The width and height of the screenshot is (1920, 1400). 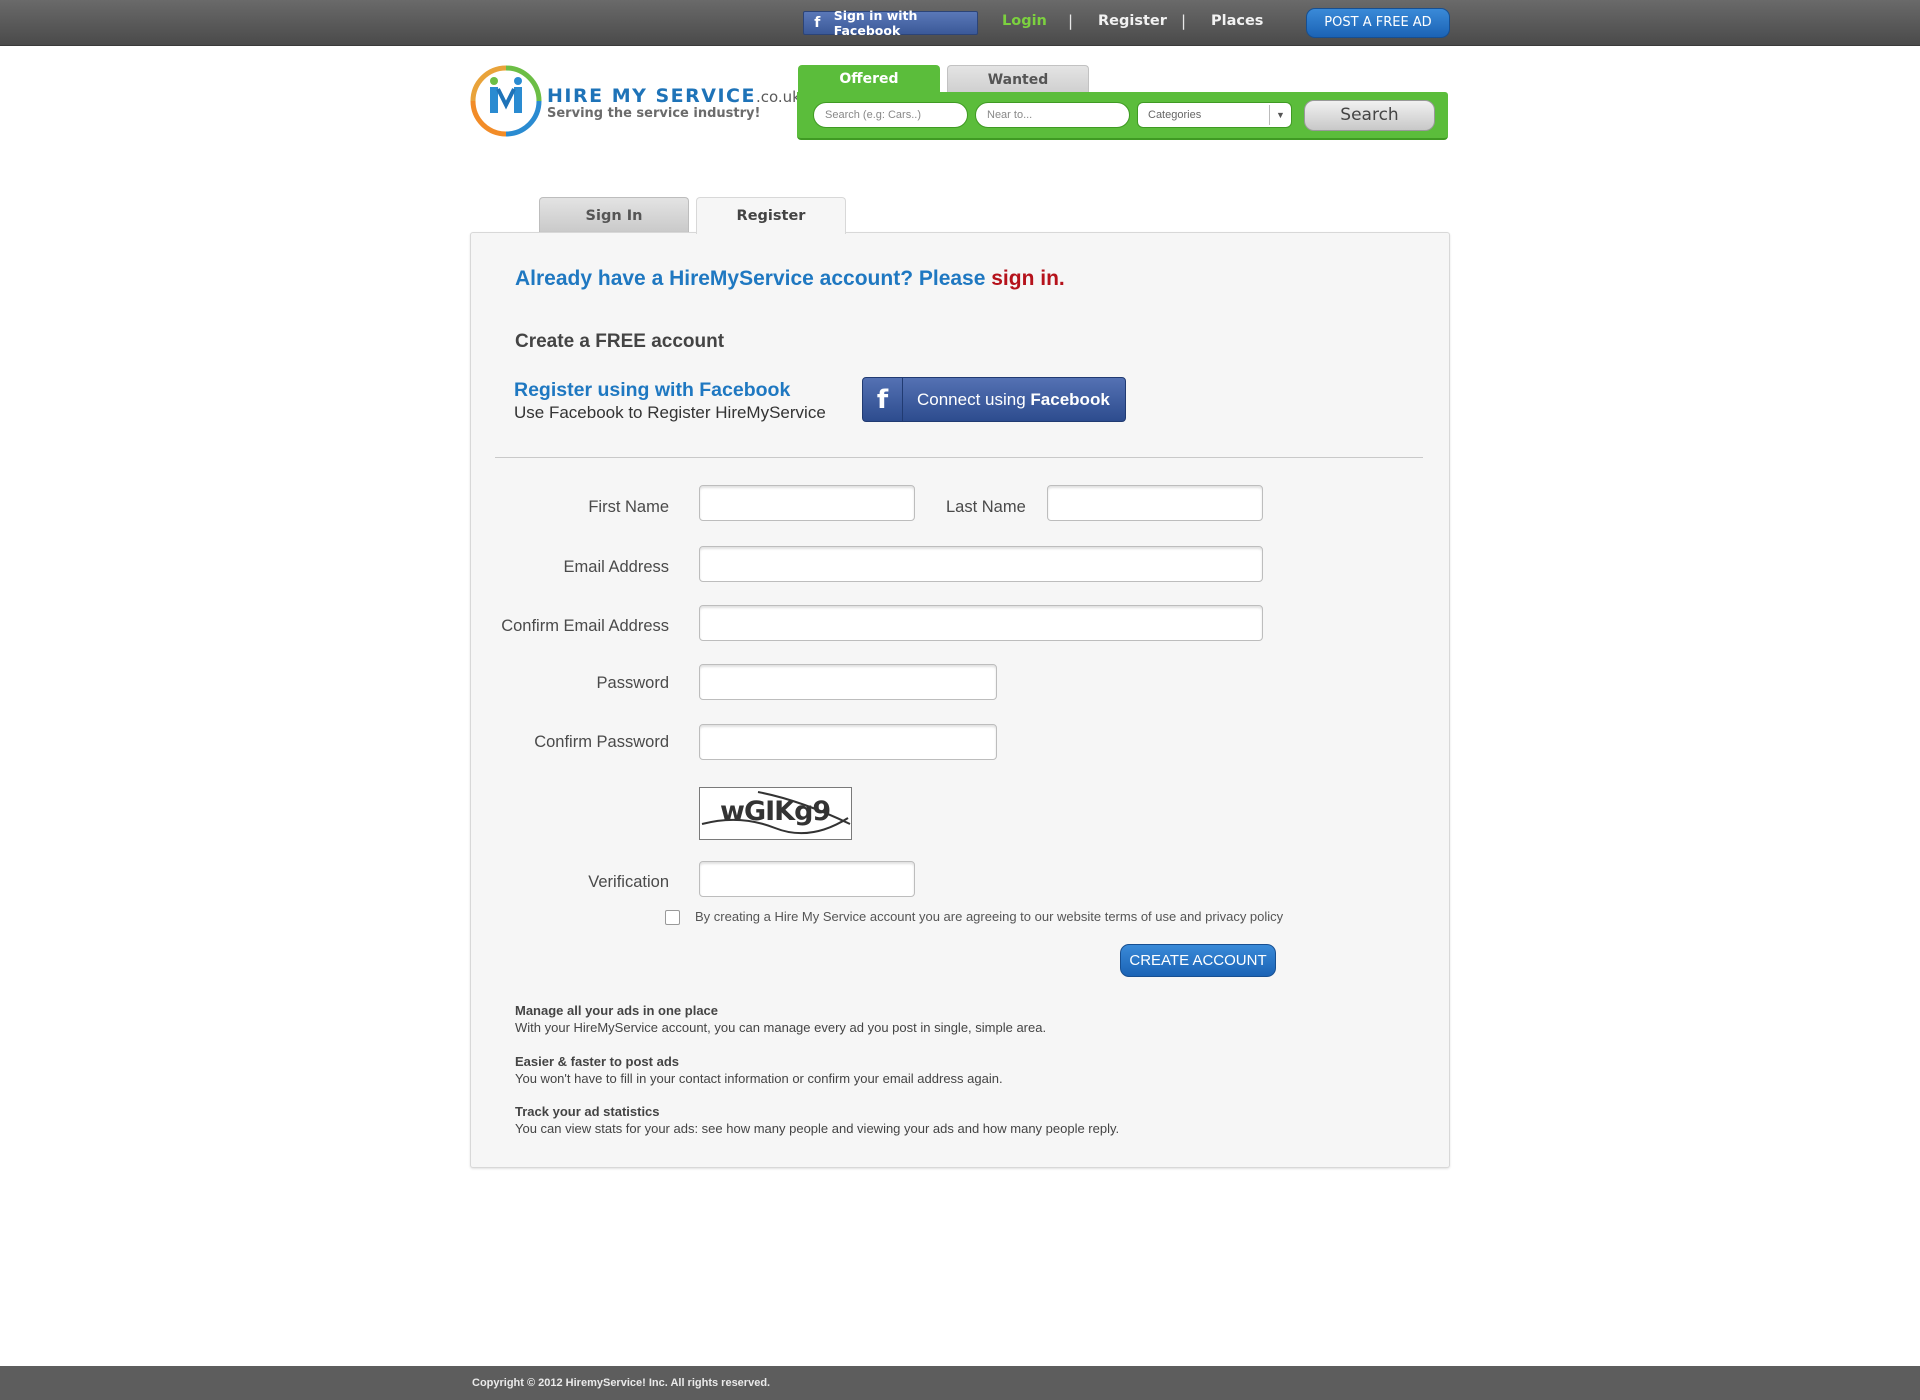 What do you see at coordinates (807, 503) in the screenshot?
I see `first-name-field` at bounding box center [807, 503].